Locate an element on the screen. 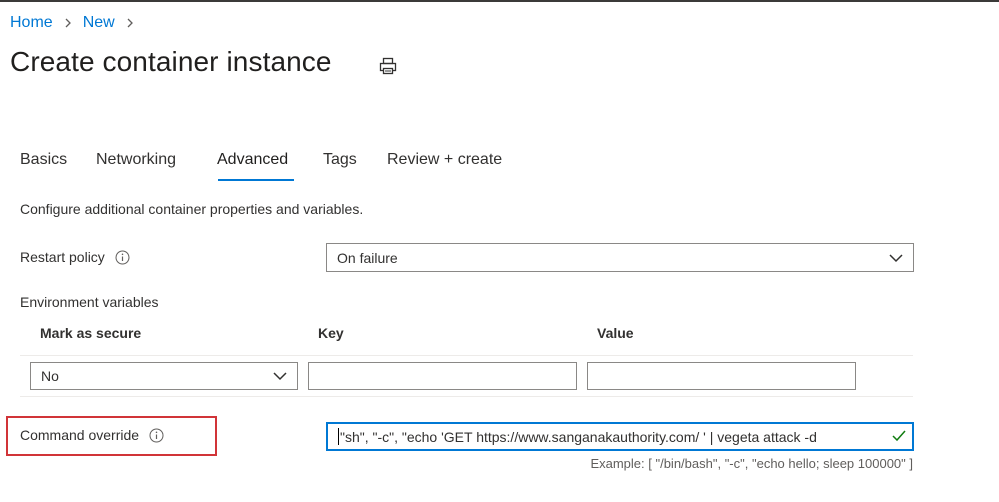  tab-review-create: Review + create is located at coordinates (444, 160).